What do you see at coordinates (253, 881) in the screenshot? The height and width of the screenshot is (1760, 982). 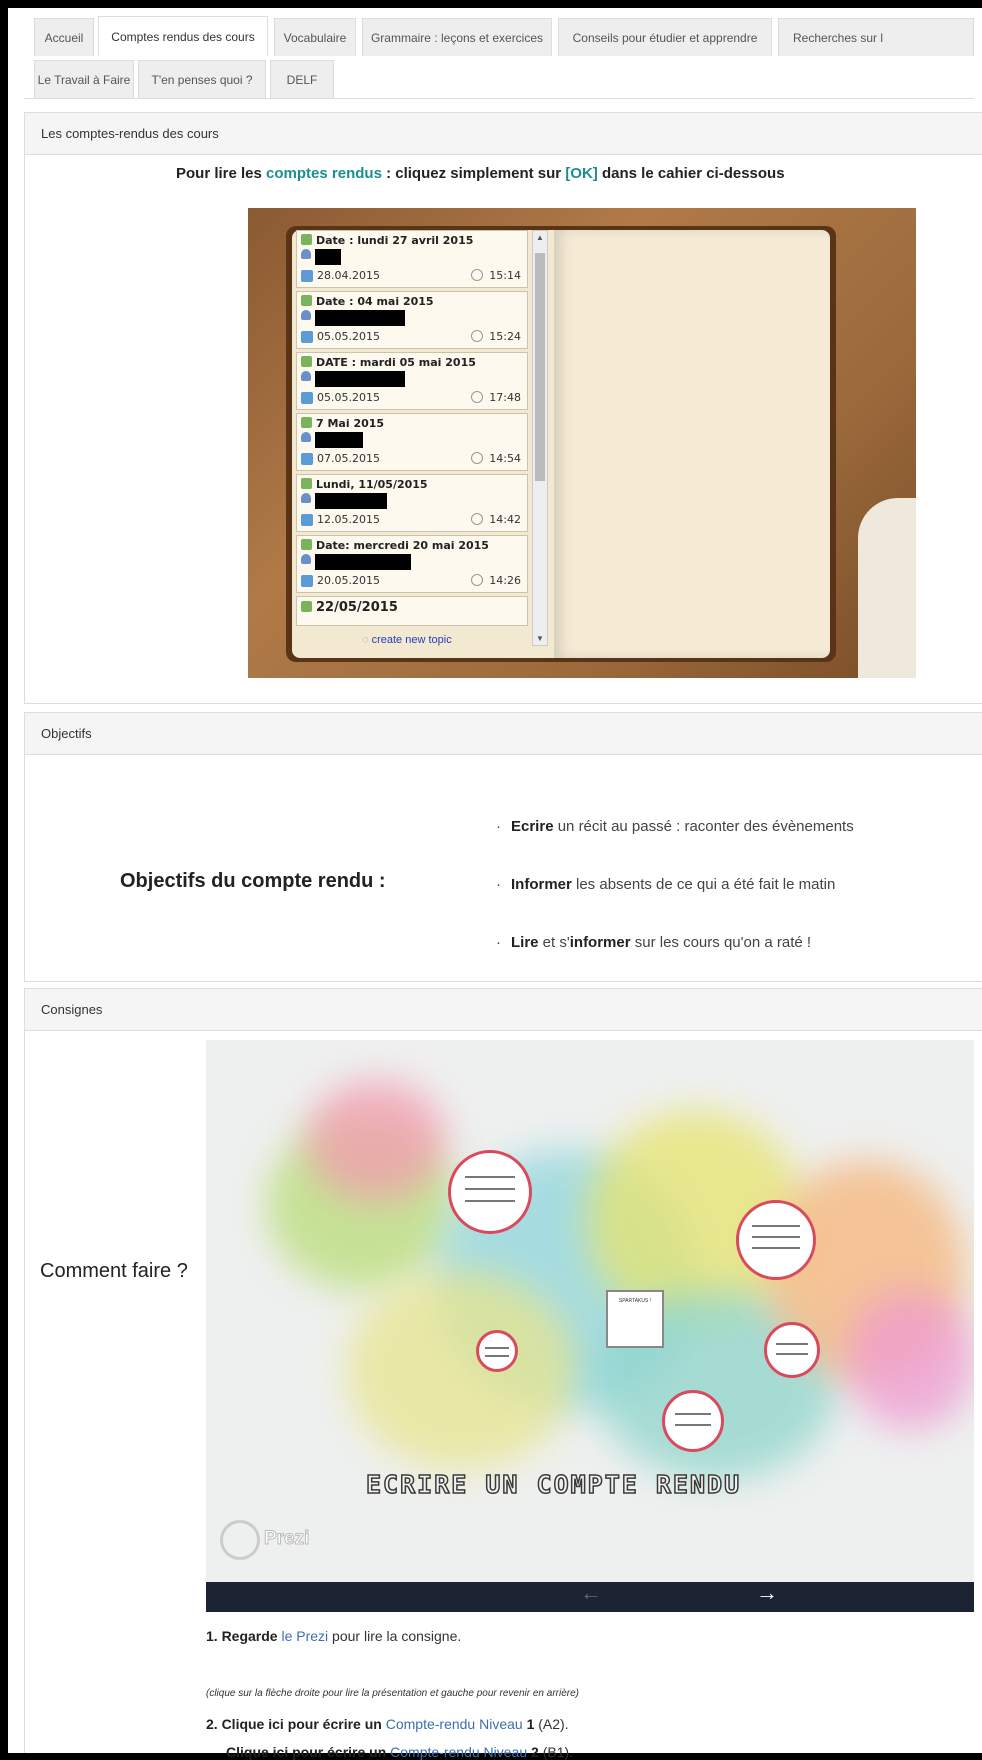 I see `objectifs-title: Objectifs du compte rendu :` at bounding box center [253, 881].